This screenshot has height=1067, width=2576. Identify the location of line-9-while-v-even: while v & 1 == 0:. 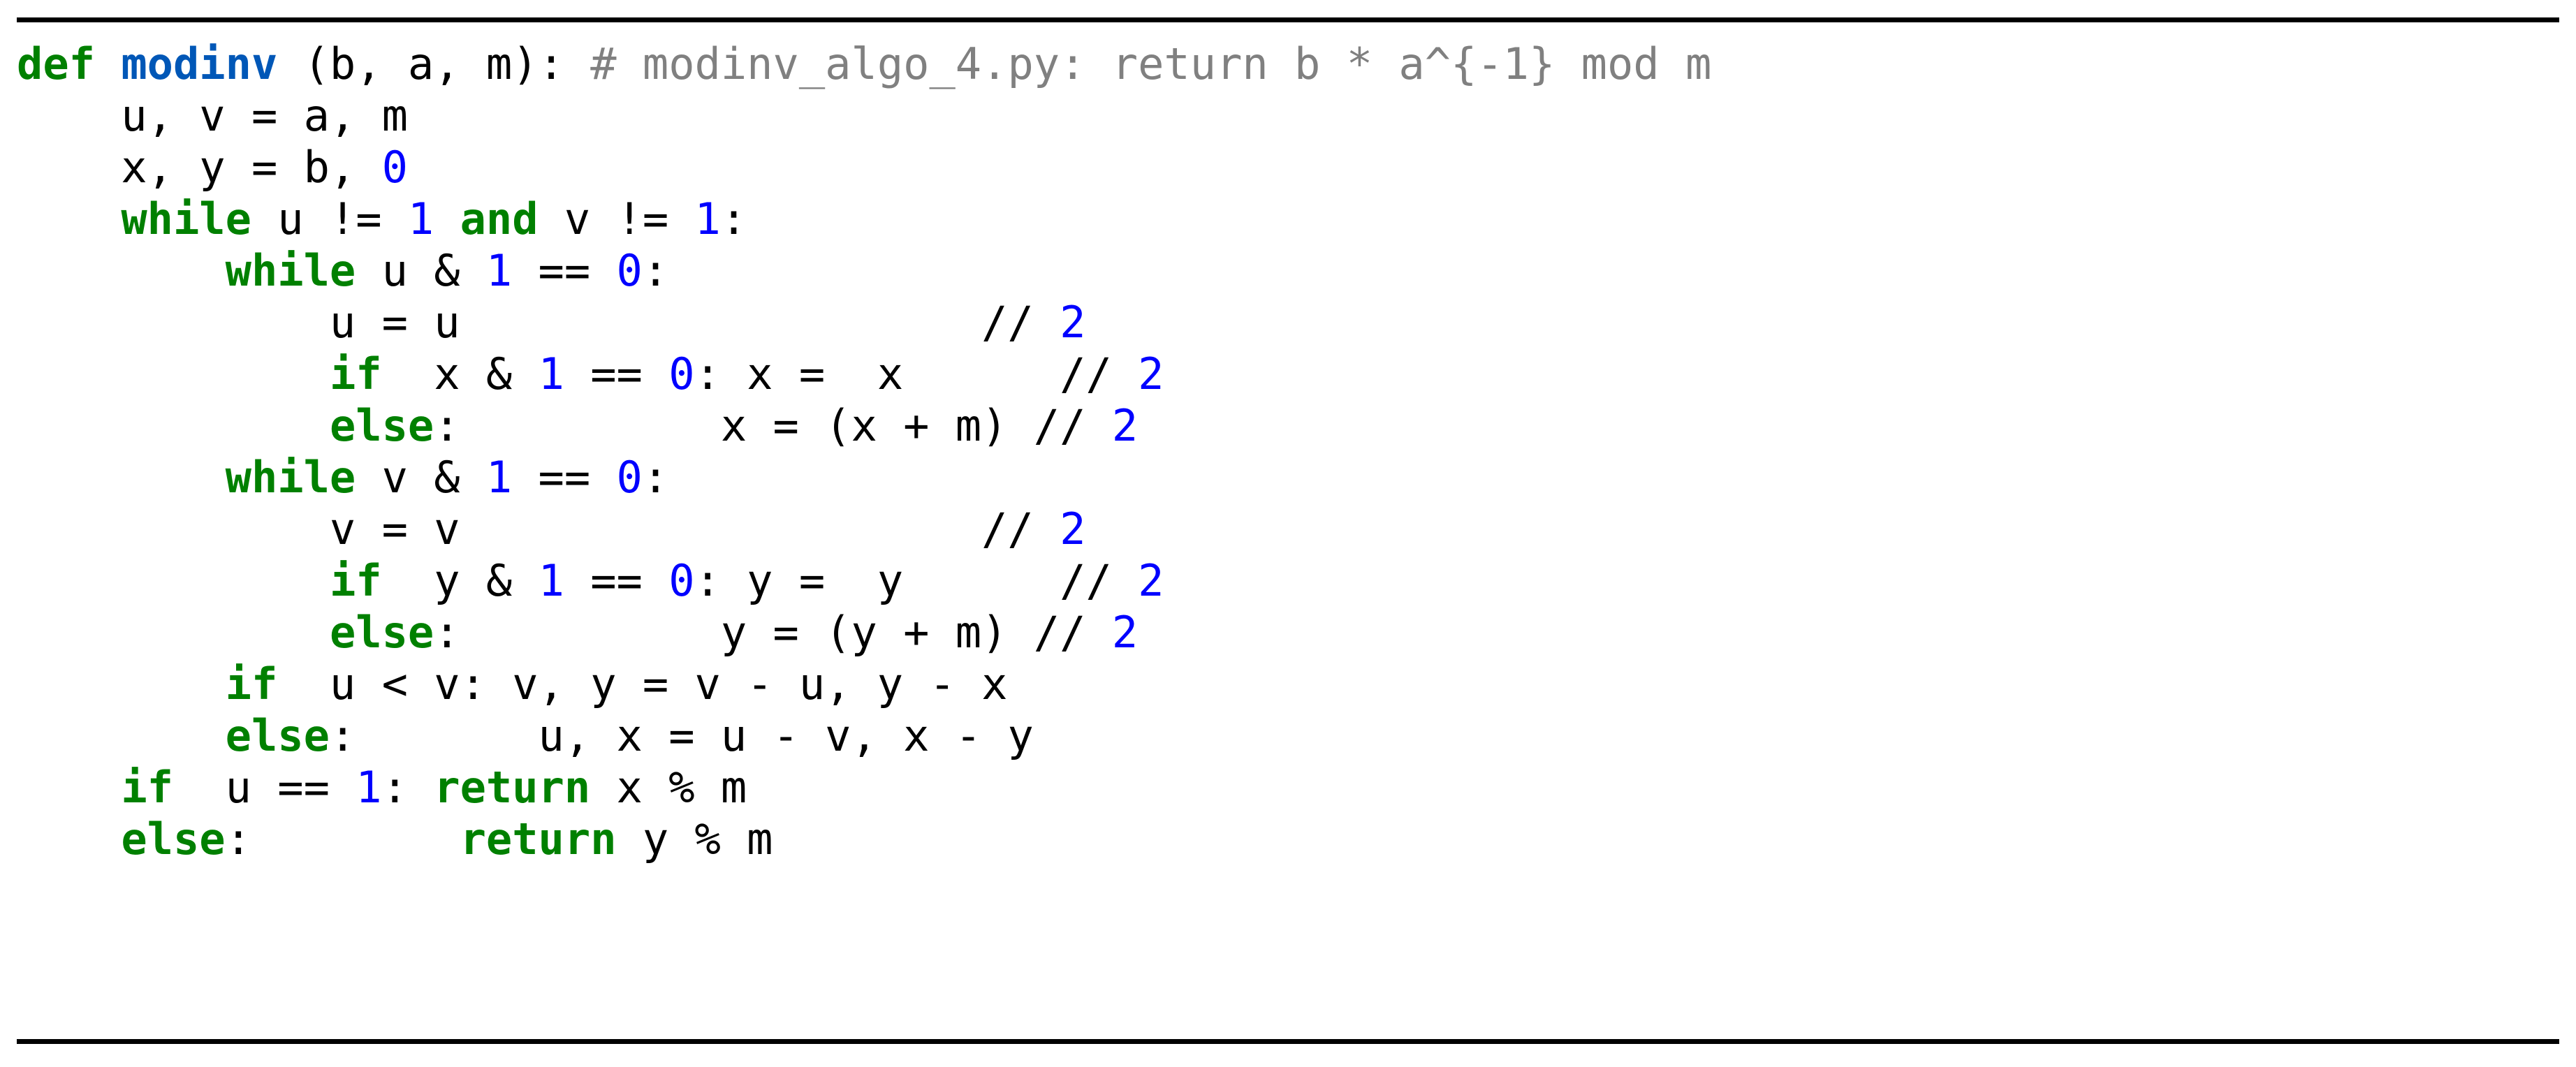
(1288, 477).